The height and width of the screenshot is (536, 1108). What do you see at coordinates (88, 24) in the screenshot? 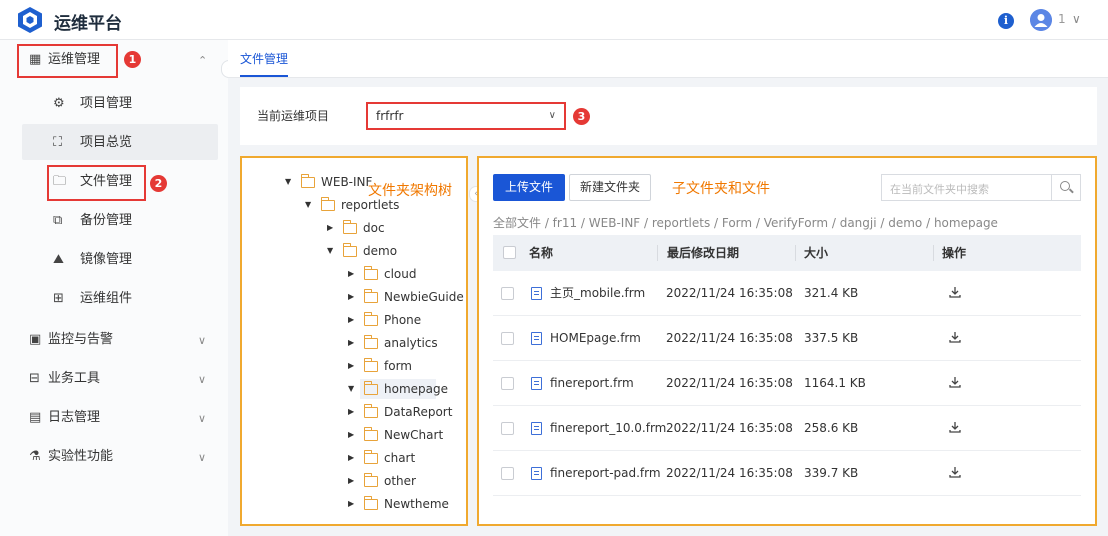
I see `app-title: 运维平台` at bounding box center [88, 24].